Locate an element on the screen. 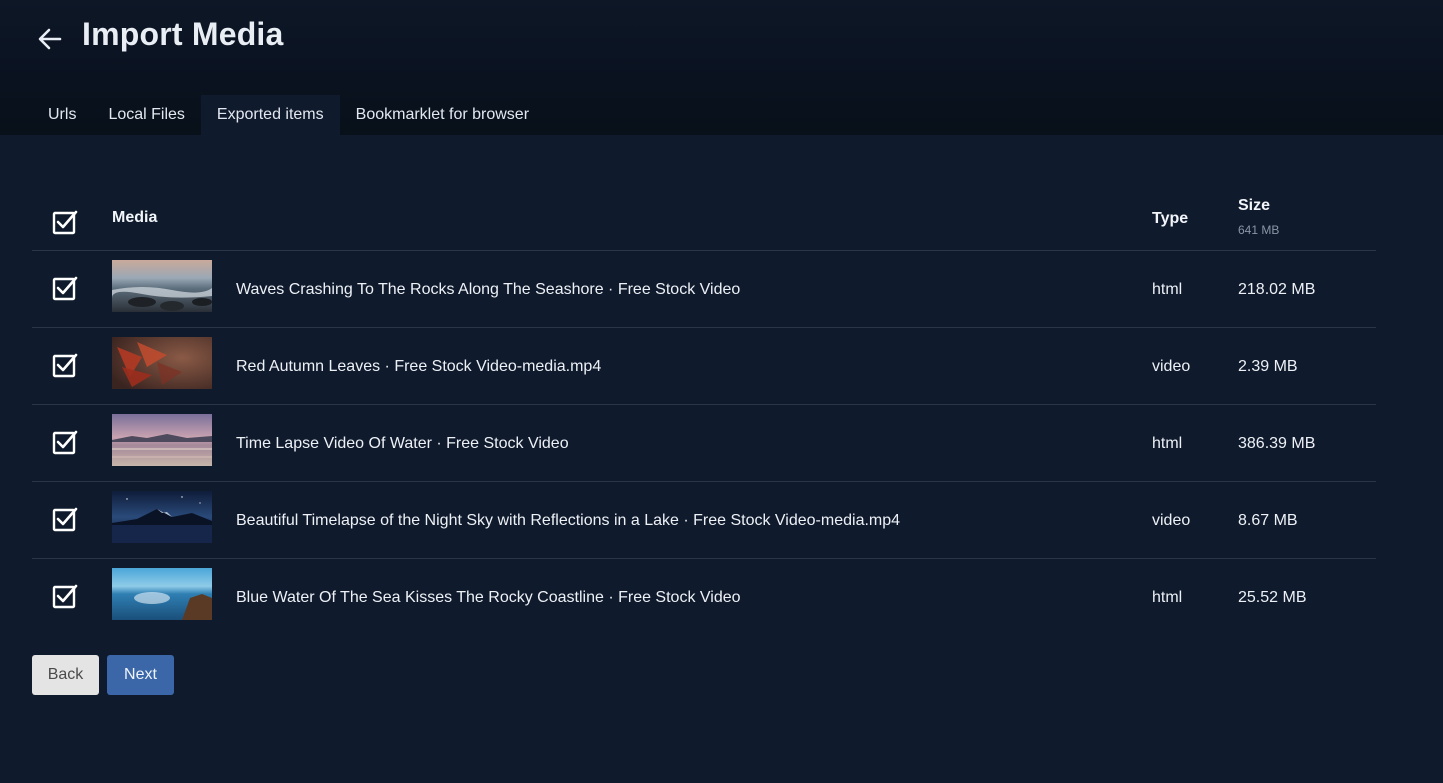  column-header-size: Size is located at coordinates (1254, 205).